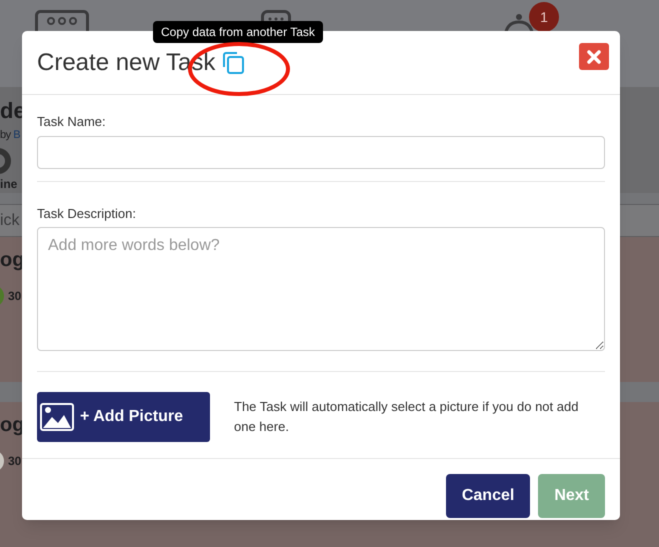  Describe the element at coordinates (407, 417) in the screenshot. I see `picture-note: The Task will automatically select a picture if you do not add one here.` at that location.